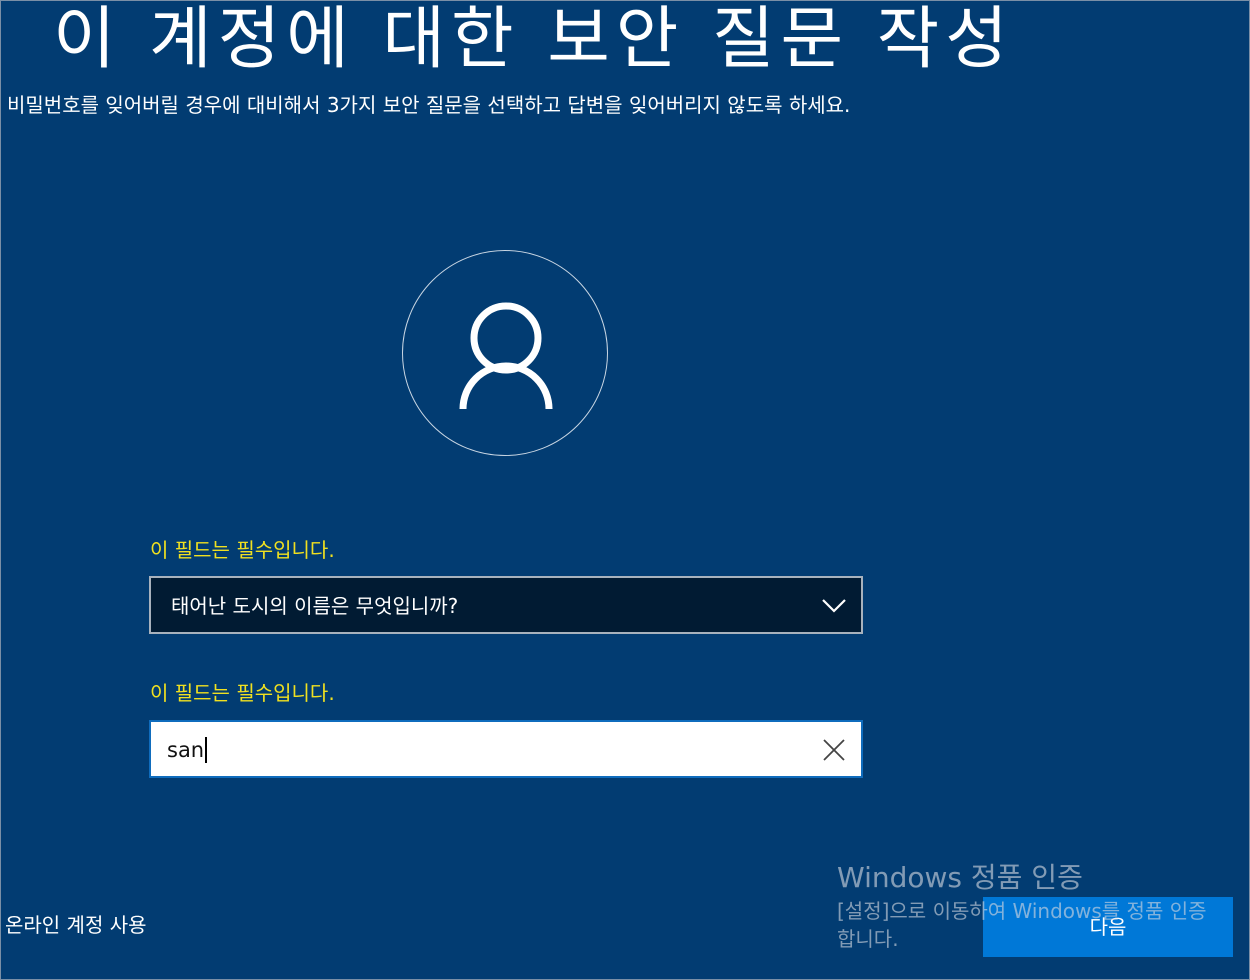 This screenshot has width=1250, height=980. What do you see at coordinates (206, 750) in the screenshot?
I see `text-caret` at bounding box center [206, 750].